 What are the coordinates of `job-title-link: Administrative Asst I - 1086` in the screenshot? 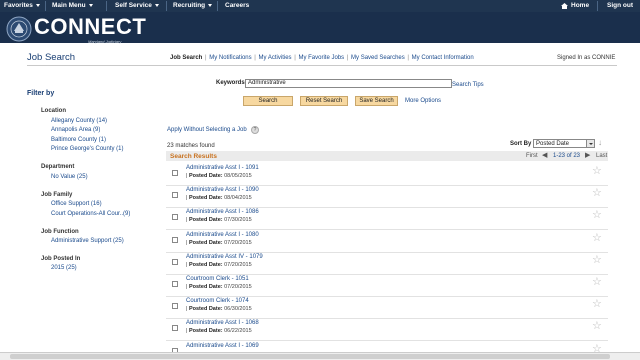 It's located at (222, 212).